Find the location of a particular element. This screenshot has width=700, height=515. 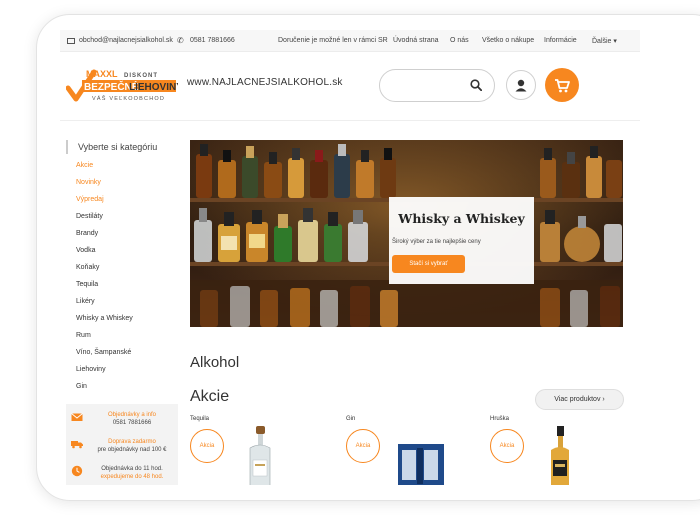

sidebar-item-destilaty: Destiláty is located at coordinates (122, 218).